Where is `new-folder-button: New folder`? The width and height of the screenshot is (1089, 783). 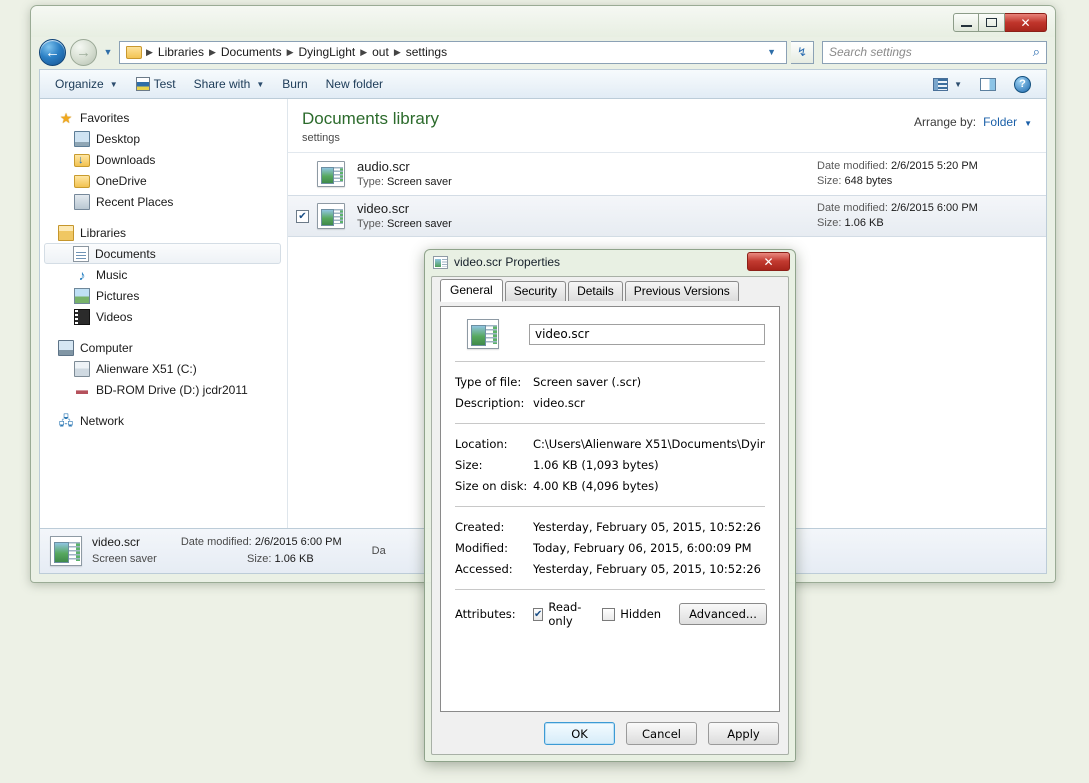 new-folder-button: New folder is located at coordinates (354, 84).